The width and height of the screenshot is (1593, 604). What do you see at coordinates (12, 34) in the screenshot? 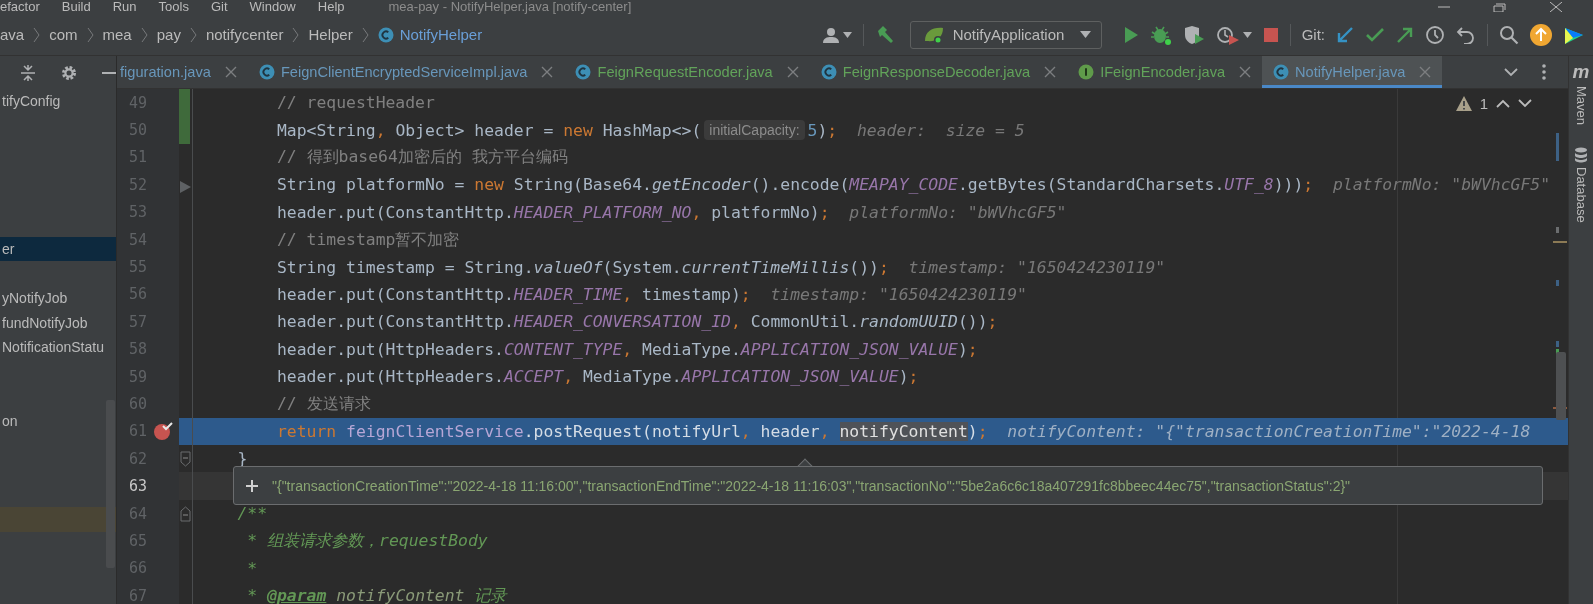
I see `breadcrumb: ava` at bounding box center [12, 34].